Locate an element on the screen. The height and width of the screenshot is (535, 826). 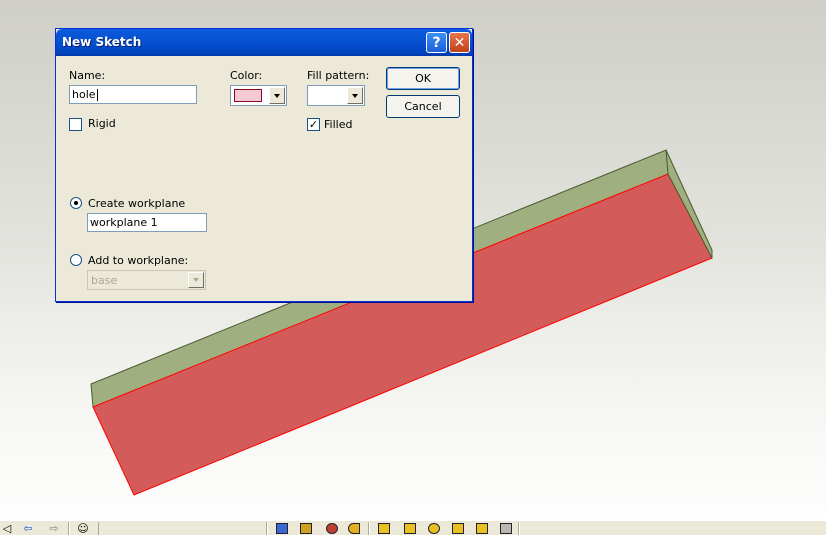
color-label: Color: is located at coordinates (246, 75).